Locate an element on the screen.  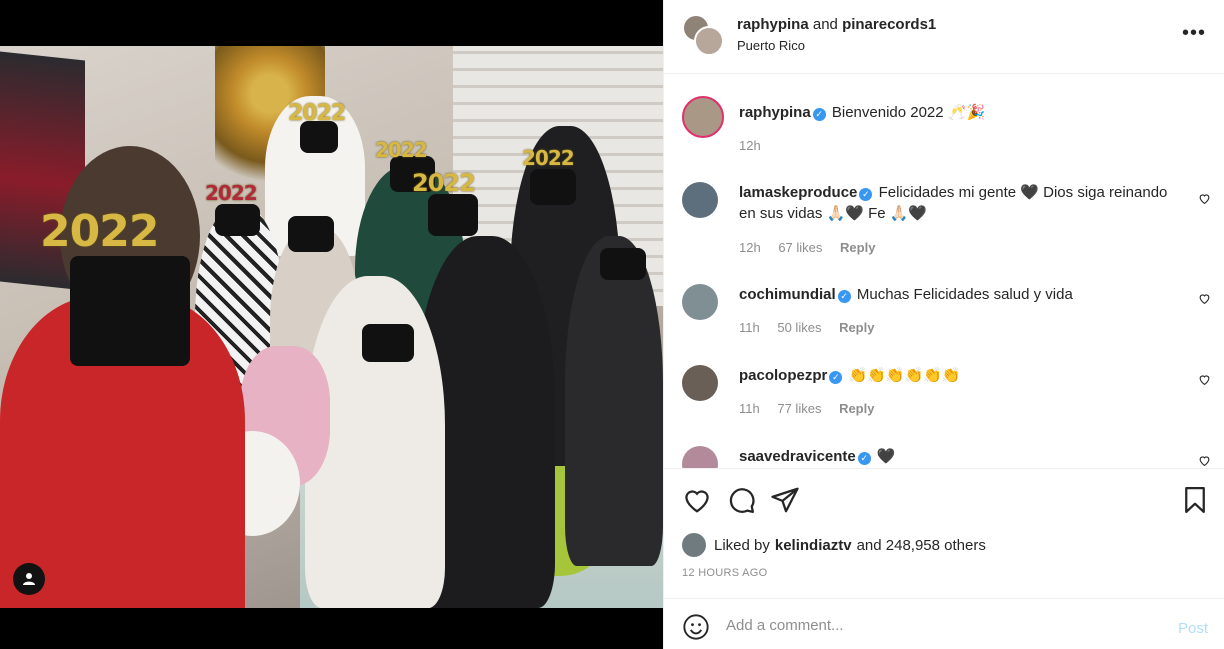
comment-icon is located at coordinates (741, 500).